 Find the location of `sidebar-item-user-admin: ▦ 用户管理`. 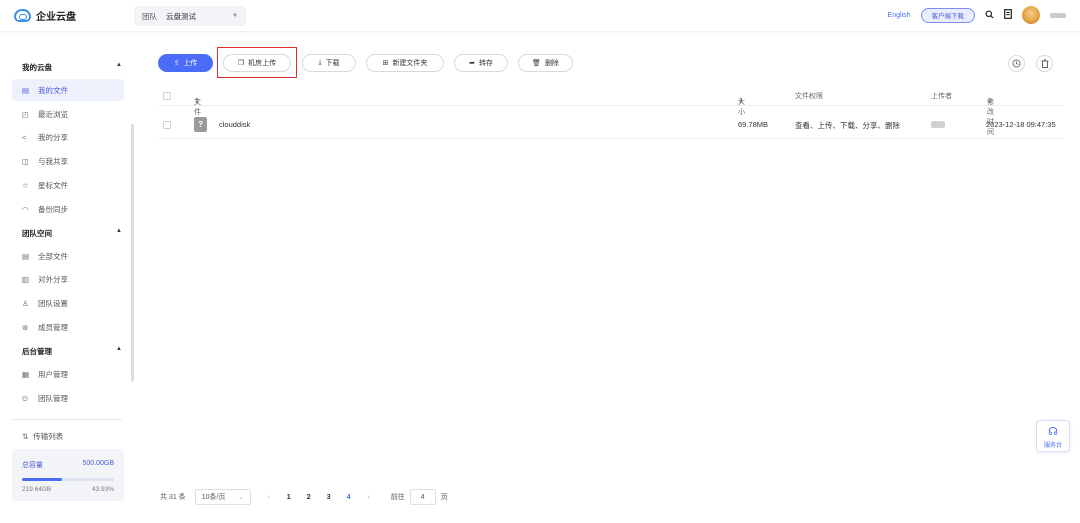

sidebar-item-user-admin: ▦ 用户管理 is located at coordinates (68, 374).